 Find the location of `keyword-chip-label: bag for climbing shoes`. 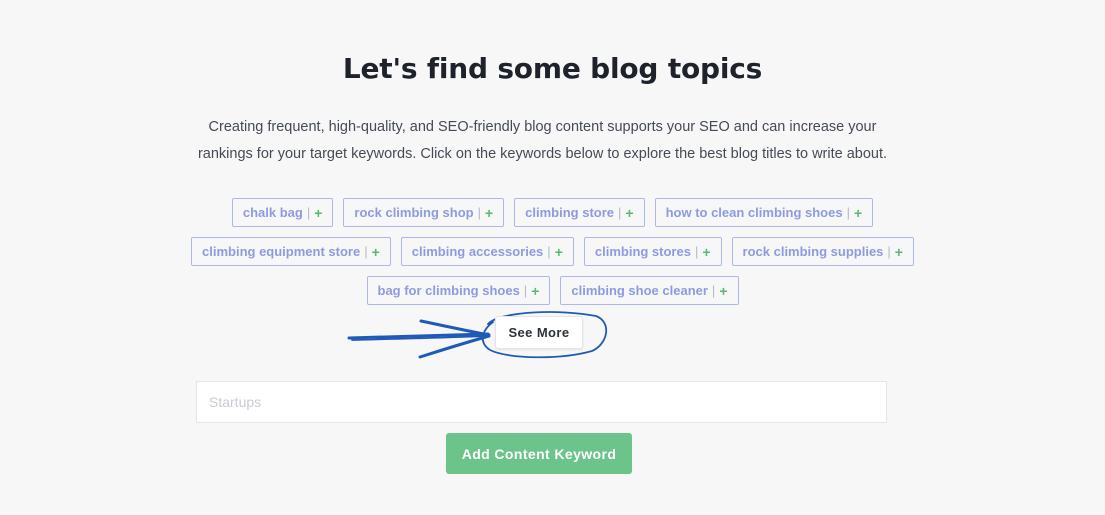

keyword-chip-label: bag for climbing shoes is located at coordinates (448, 290).